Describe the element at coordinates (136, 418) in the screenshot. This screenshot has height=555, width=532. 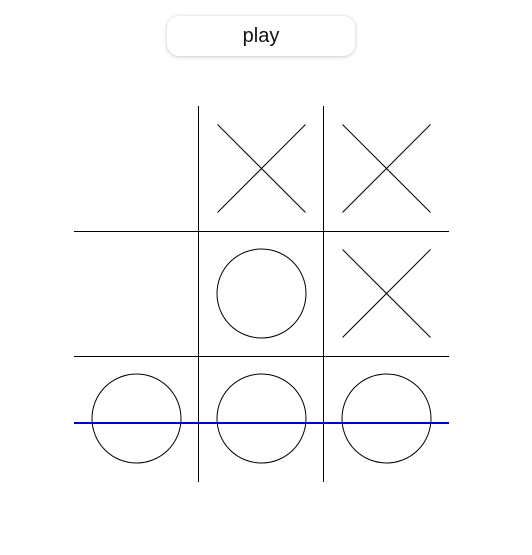
I see `board-cell-r3-c1` at that location.